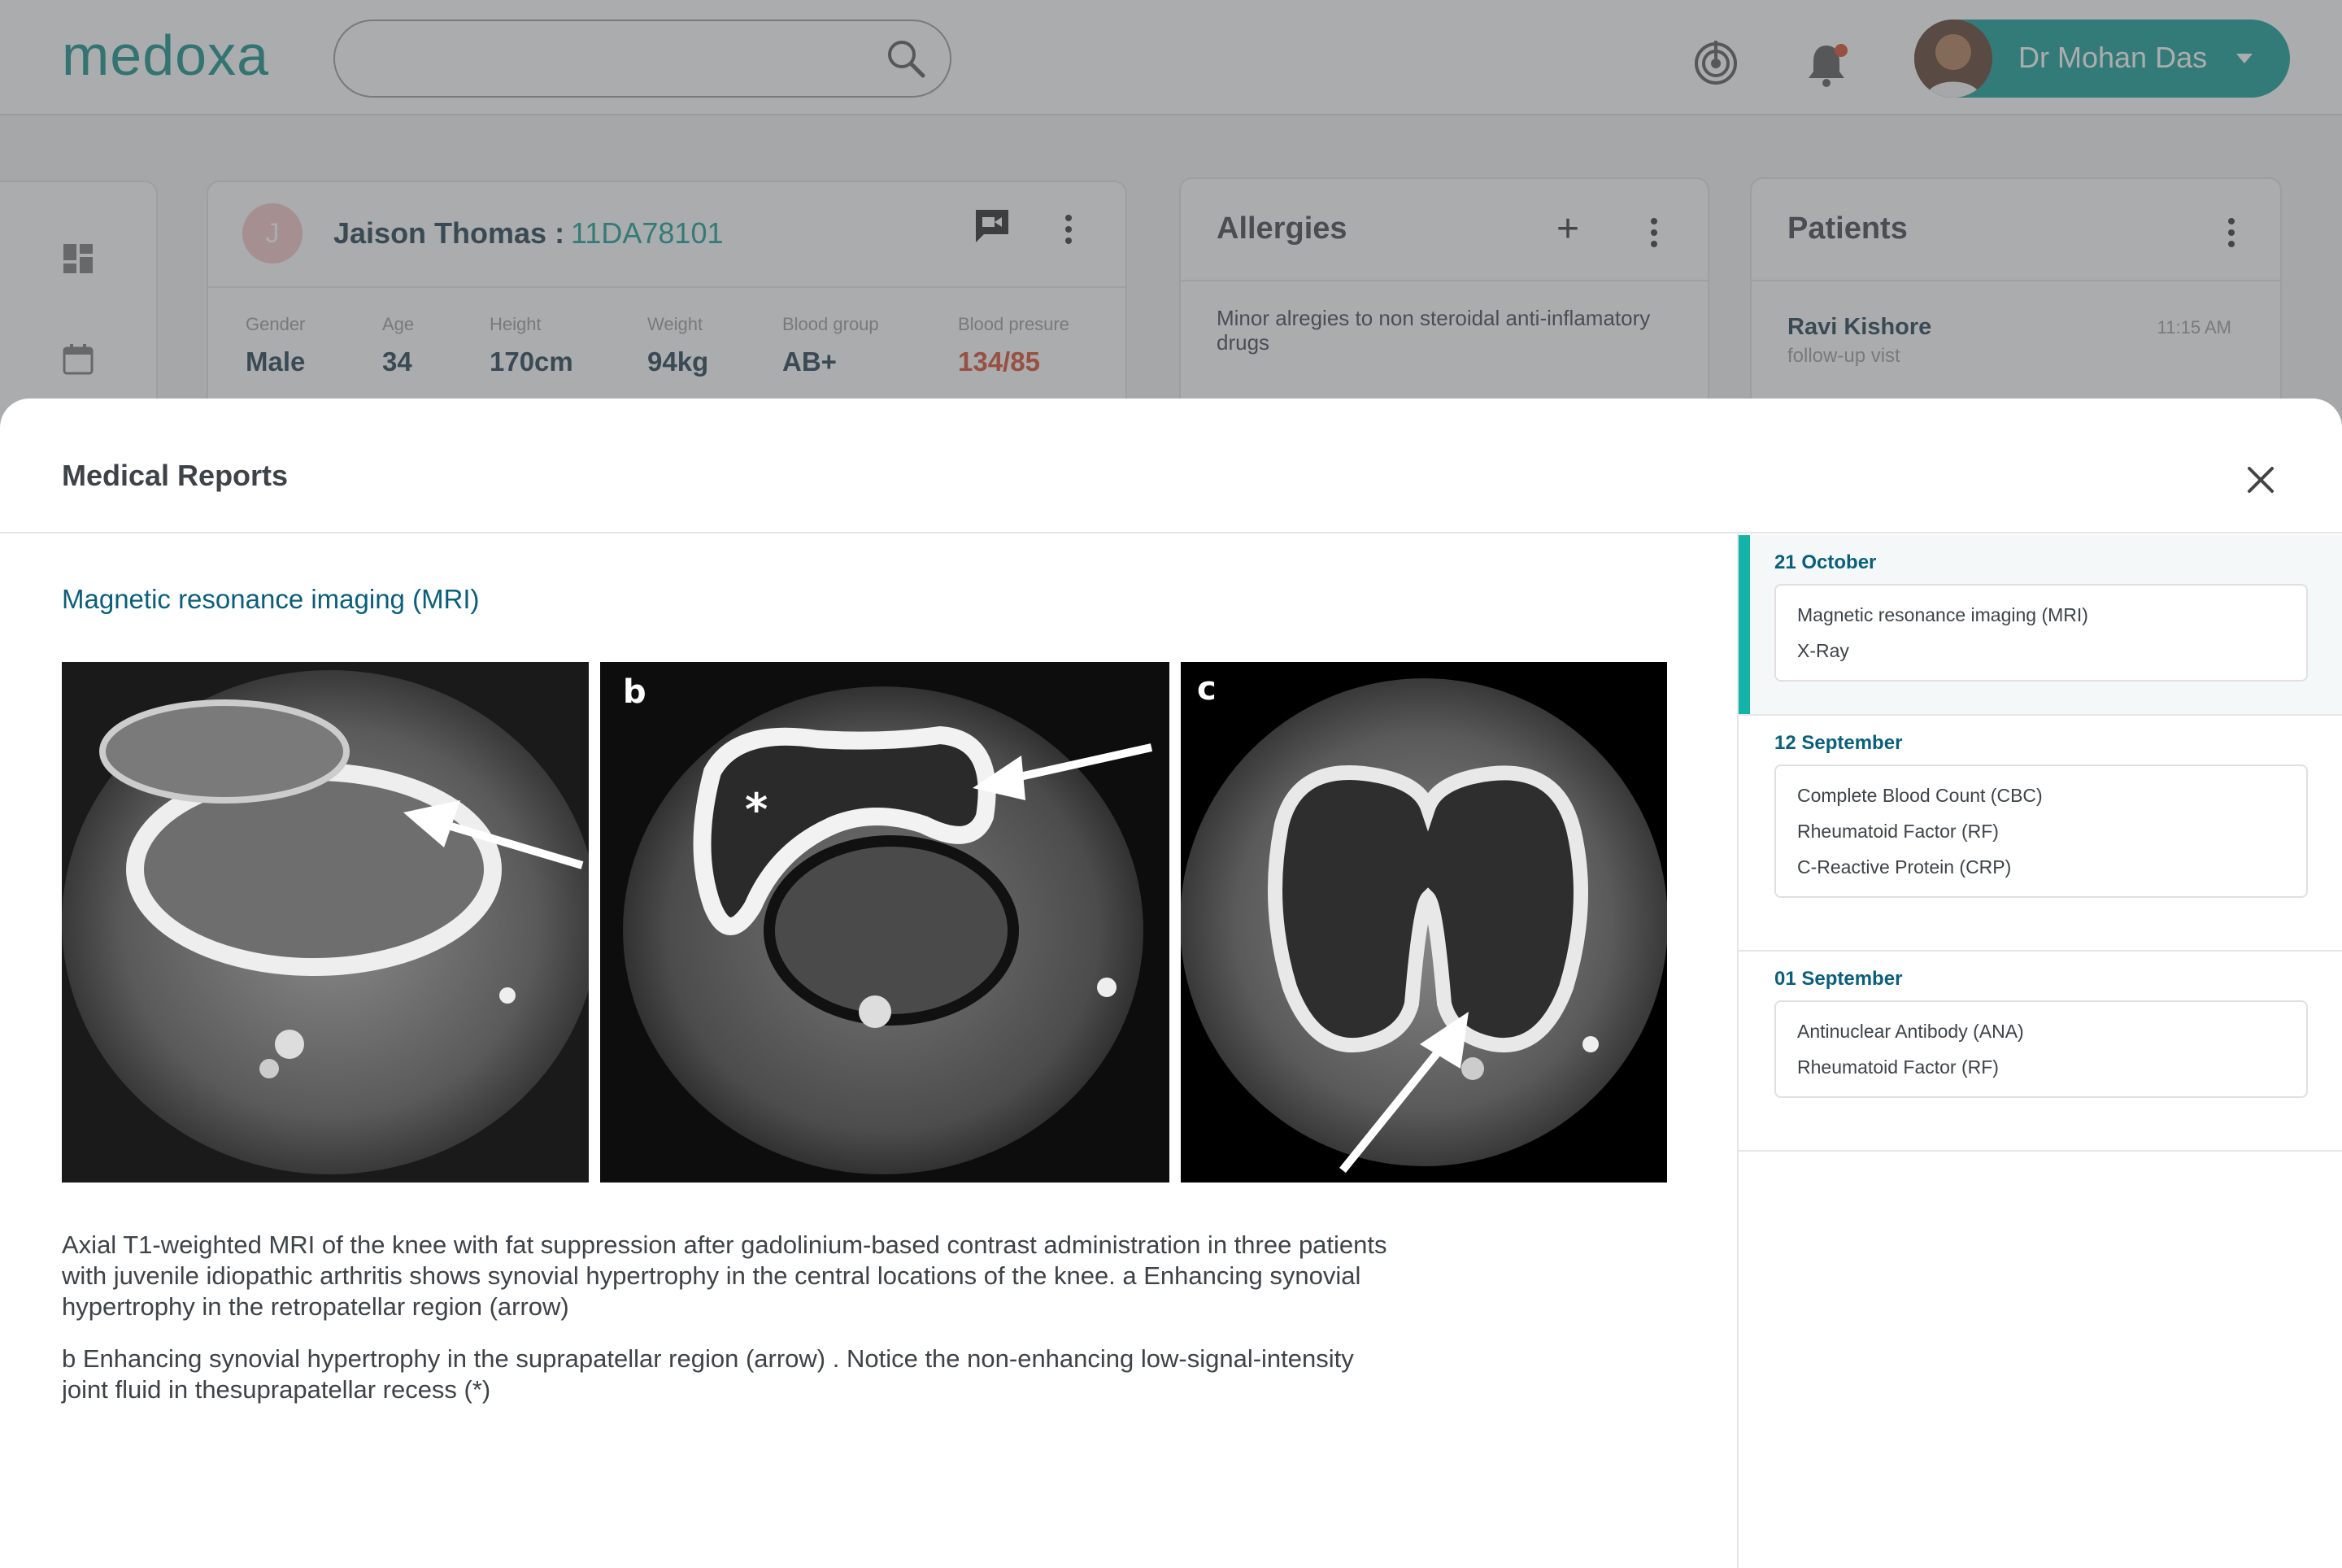  What do you see at coordinates (2041, 867) in the screenshot?
I see `report-item: C-Reactive Protein (CRP)` at bounding box center [2041, 867].